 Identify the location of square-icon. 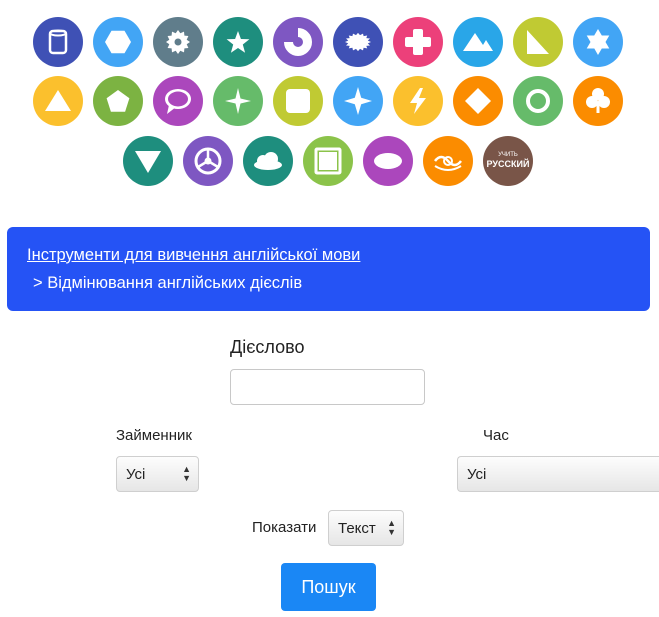
(328, 161).